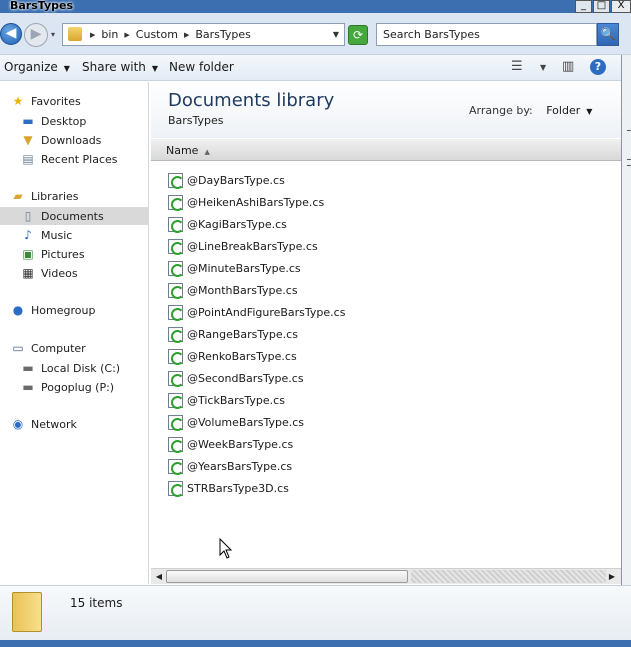 The image size is (631, 647). I want to click on sidebar-item-recent-places: ▤ Recent Places, so click(84, 159).